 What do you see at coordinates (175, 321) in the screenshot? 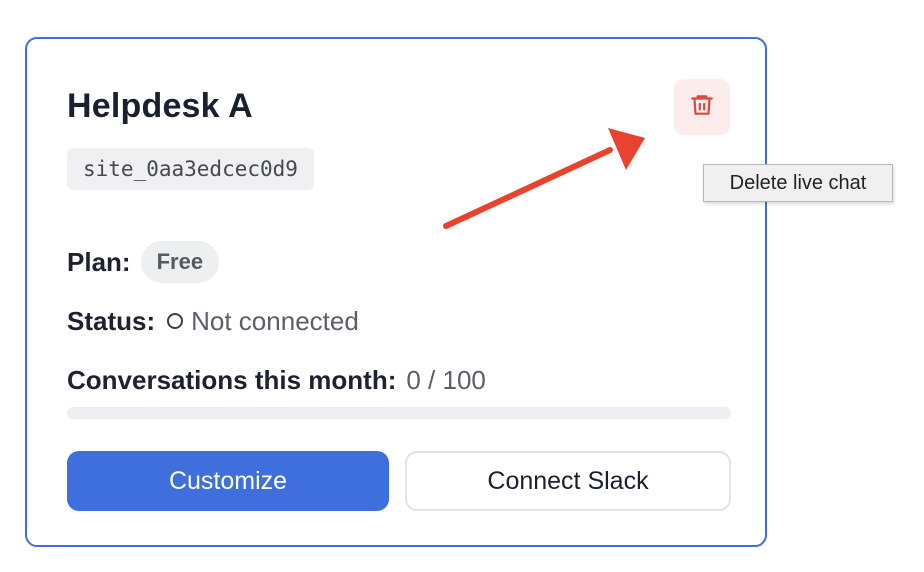
I see `circle-outline-icon` at bounding box center [175, 321].